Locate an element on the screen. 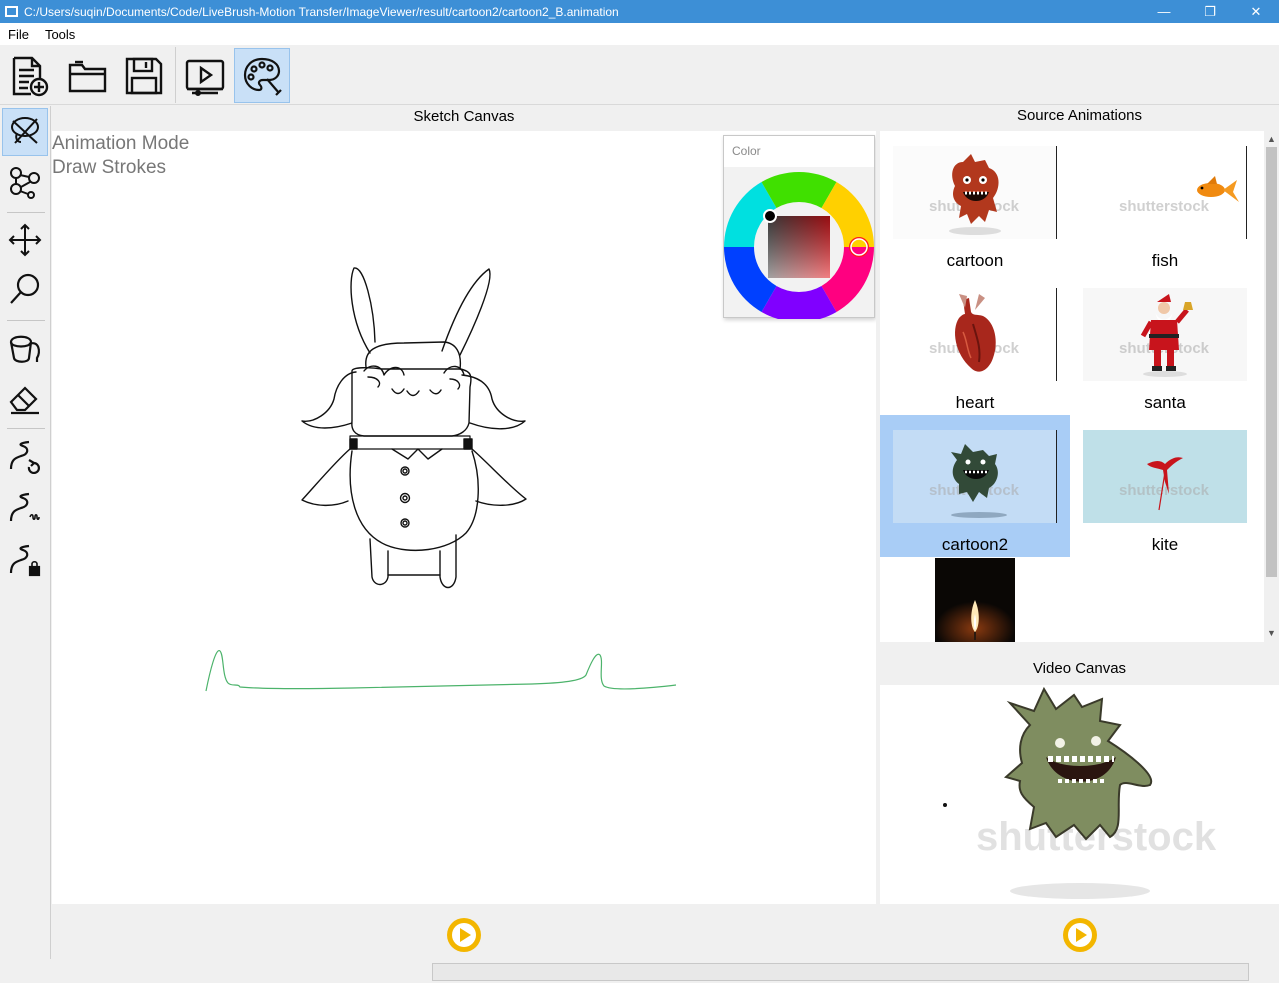  video-monster-frame is located at coordinates (1048, 792).